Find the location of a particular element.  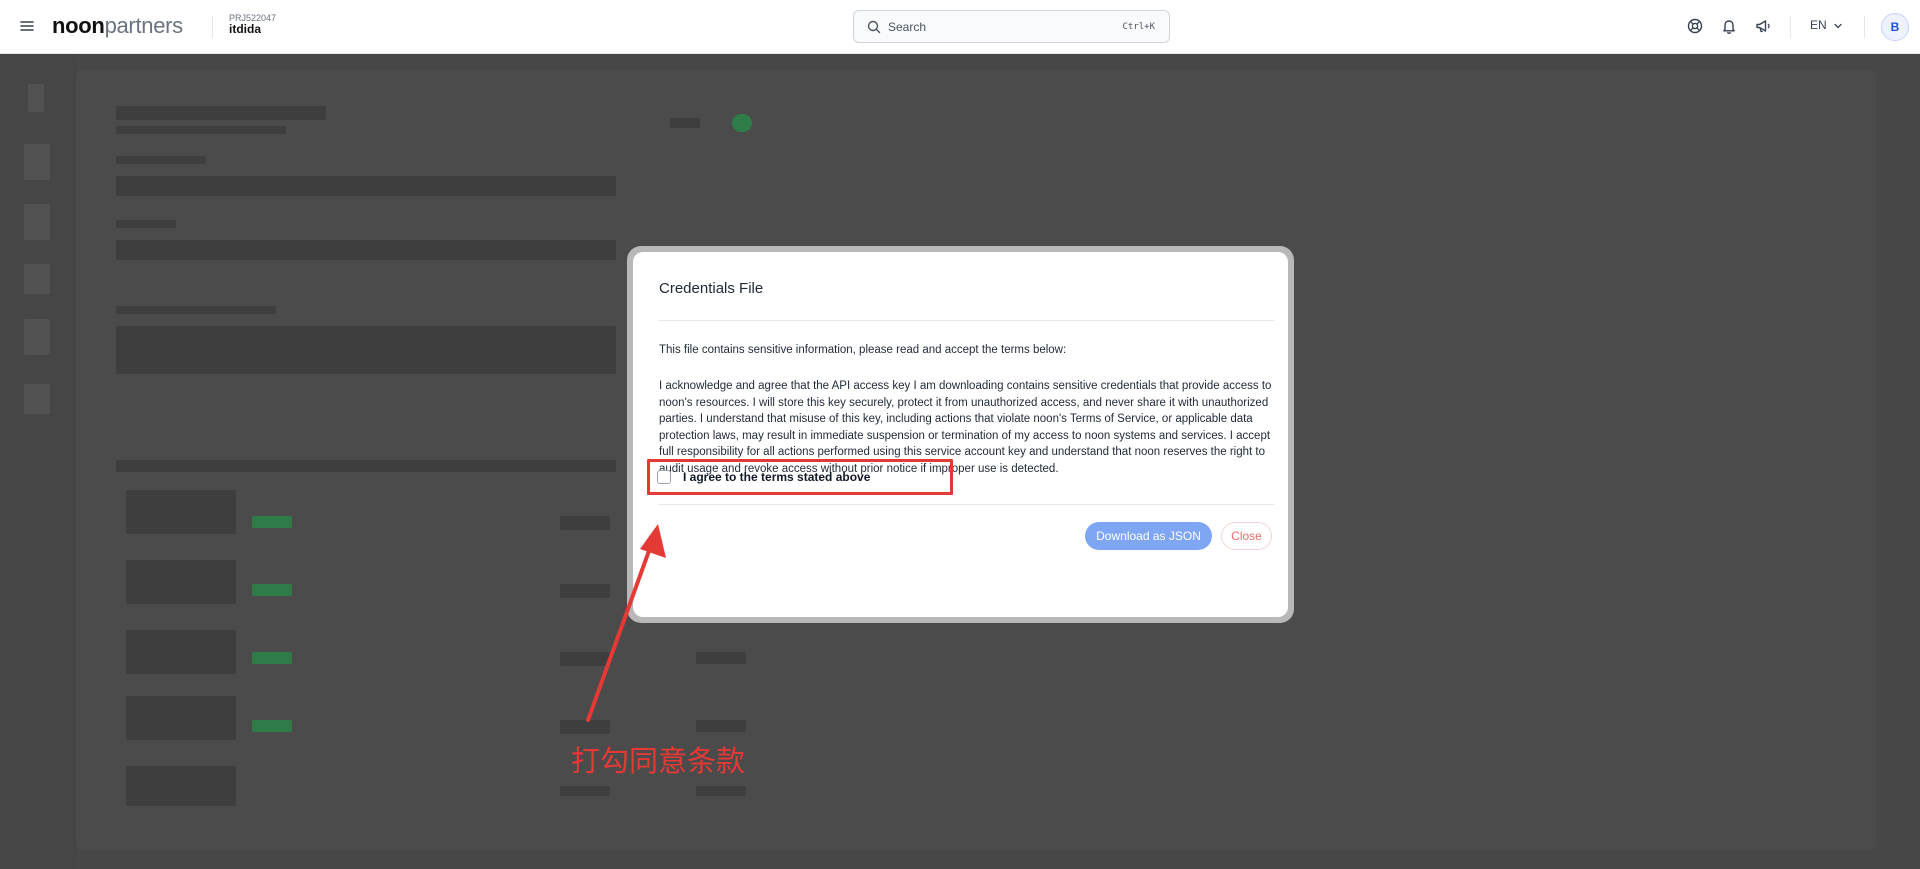

bell-icon is located at coordinates (1729, 26).